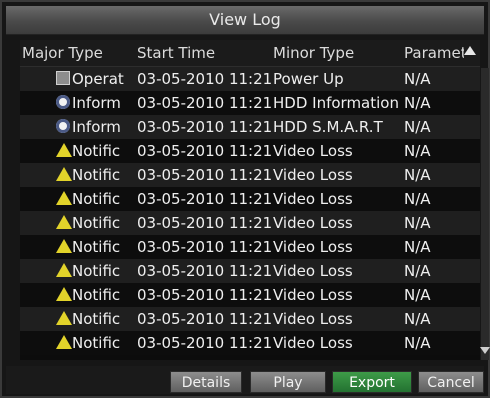  Describe the element at coordinates (63, 78) in the screenshot. I see `operation-icon` at that location.